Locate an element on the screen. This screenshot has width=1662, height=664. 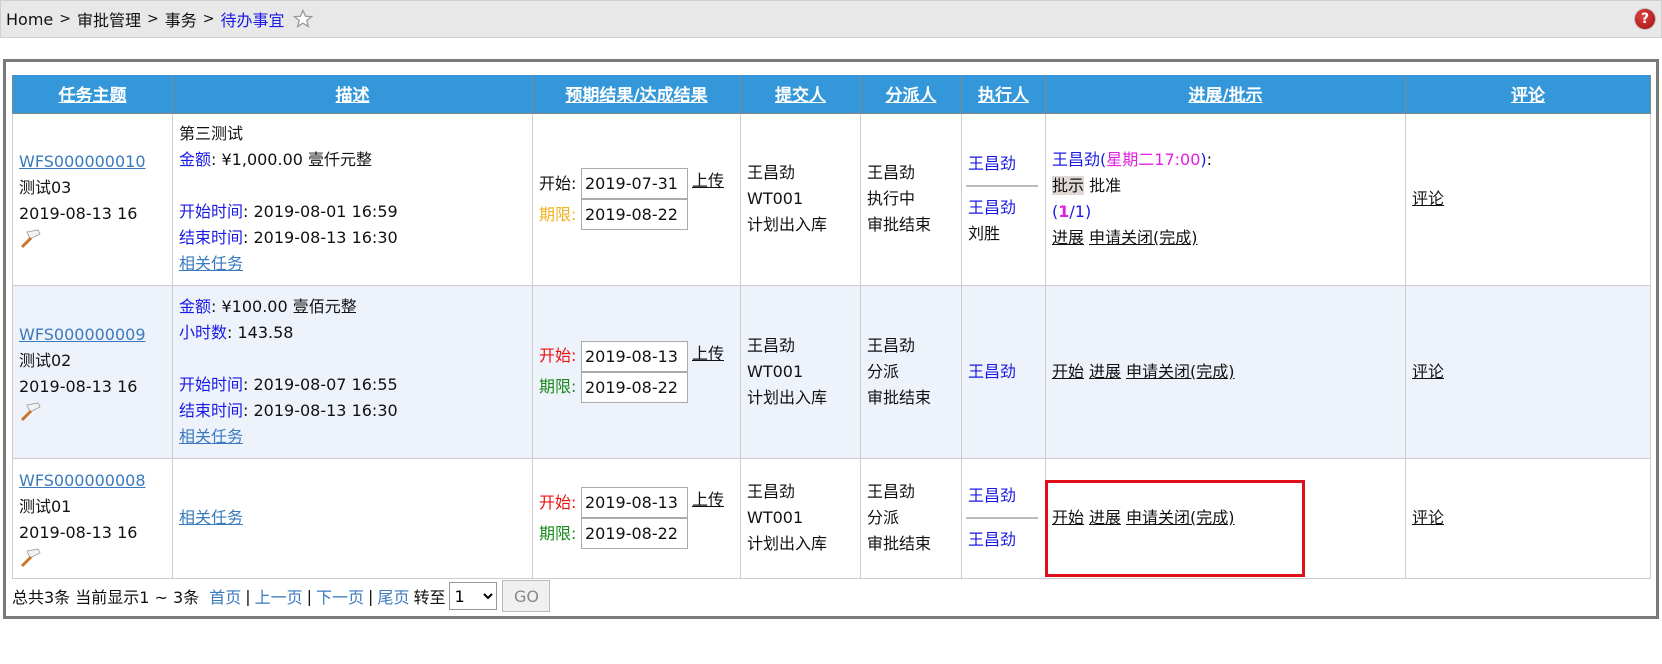
hours-label: 小时数 is located at coordinates (203, 332).